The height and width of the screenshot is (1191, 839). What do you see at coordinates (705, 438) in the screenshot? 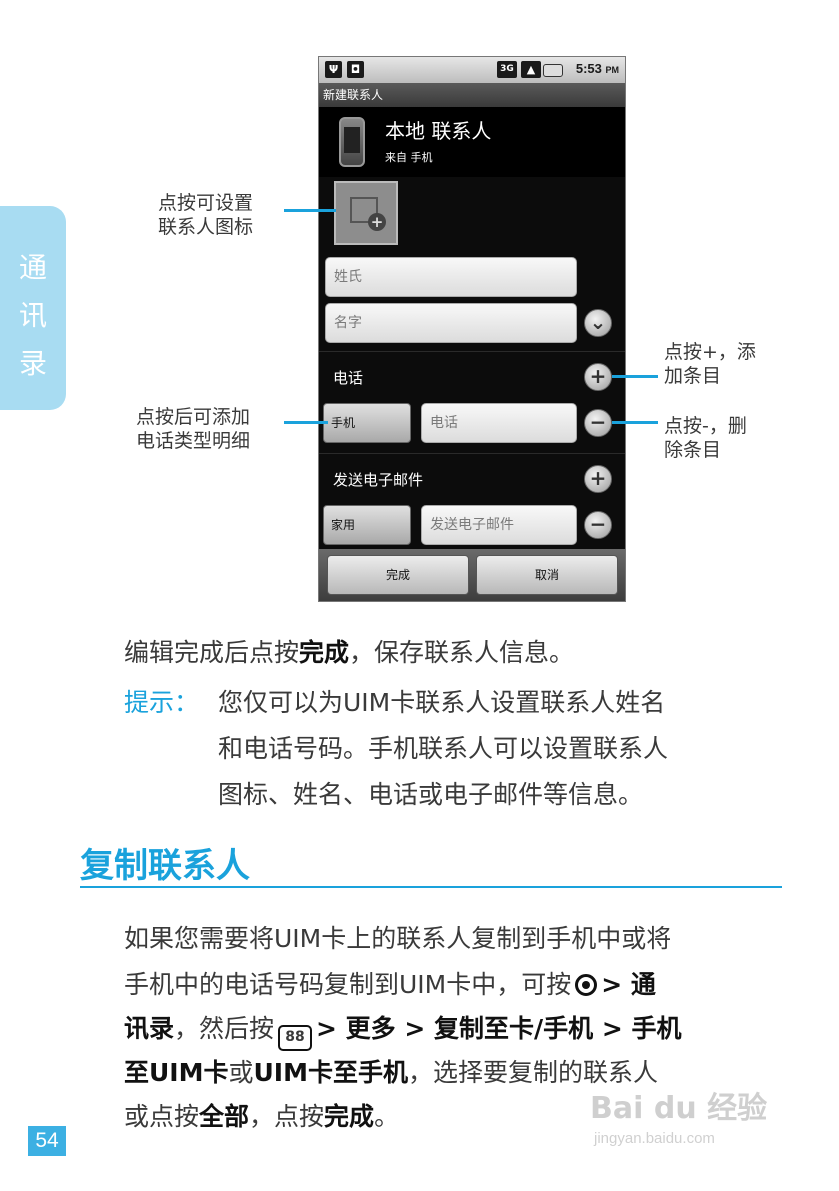
I see `callout-remove: 点按-，删 除条目` at bounding box center [705, 438].